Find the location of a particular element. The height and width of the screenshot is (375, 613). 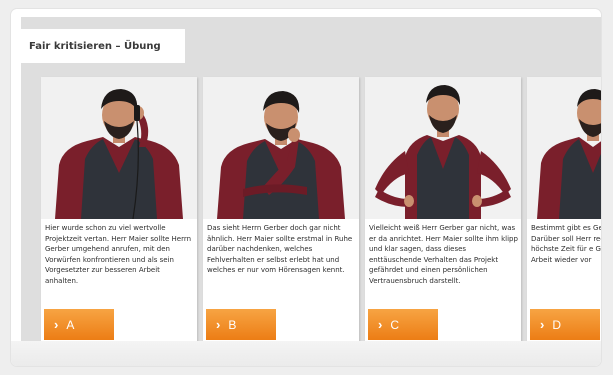

option-a-button: › A is located at coordinates (79, 324).